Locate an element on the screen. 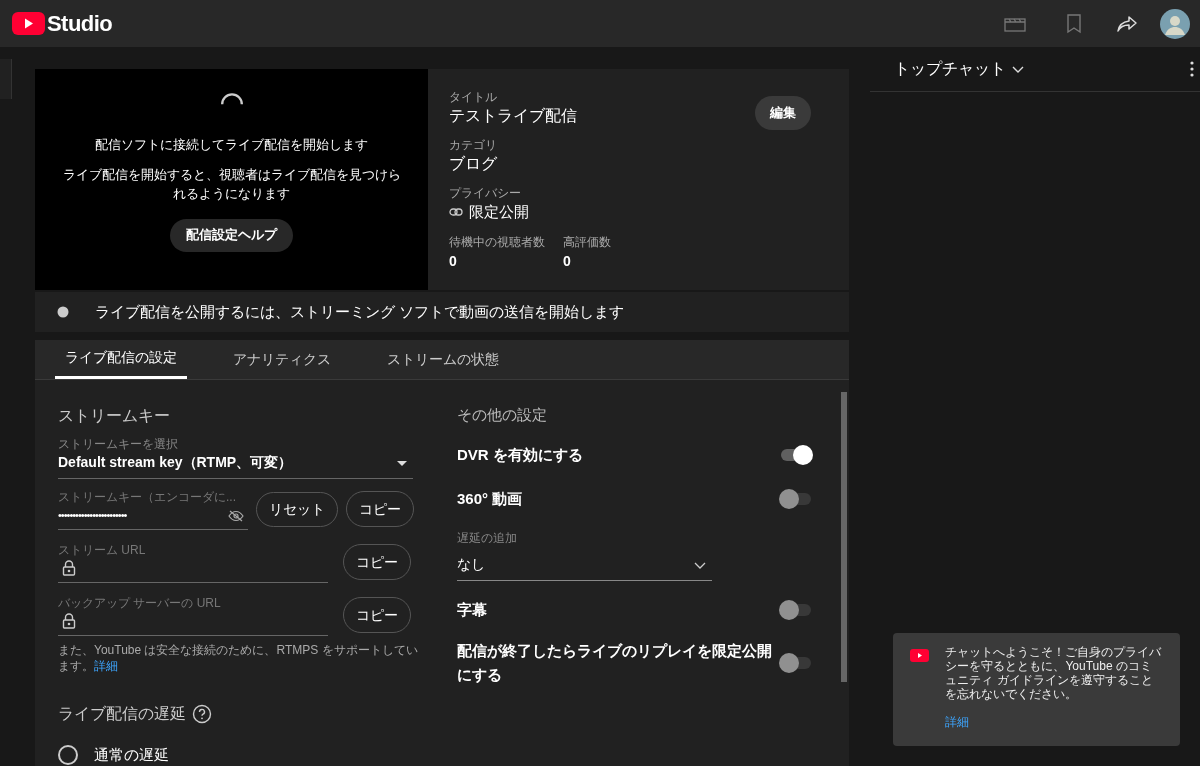  delay-select: 遅延の追加 なし is located at coordinates (584, 555).